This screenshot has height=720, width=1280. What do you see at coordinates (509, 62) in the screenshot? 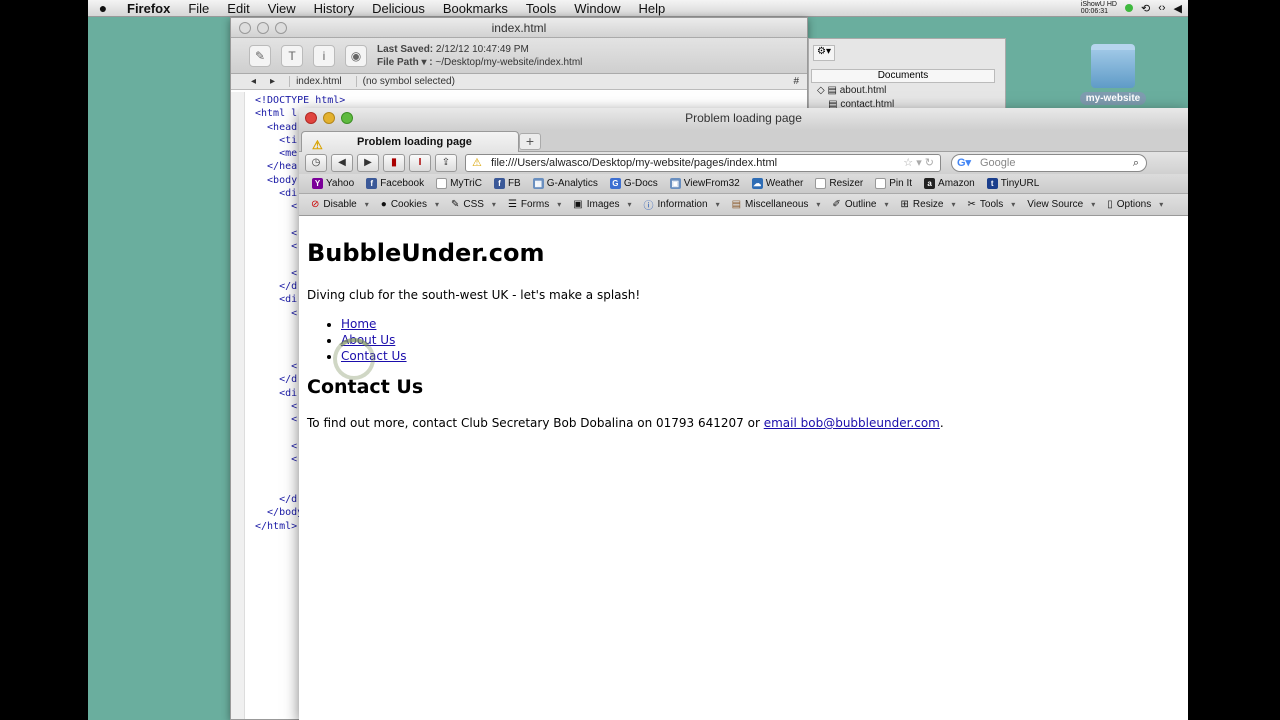
I see `file-path-value: ~/Desktop/my-website/index.html` at bounding box center [509, 62].